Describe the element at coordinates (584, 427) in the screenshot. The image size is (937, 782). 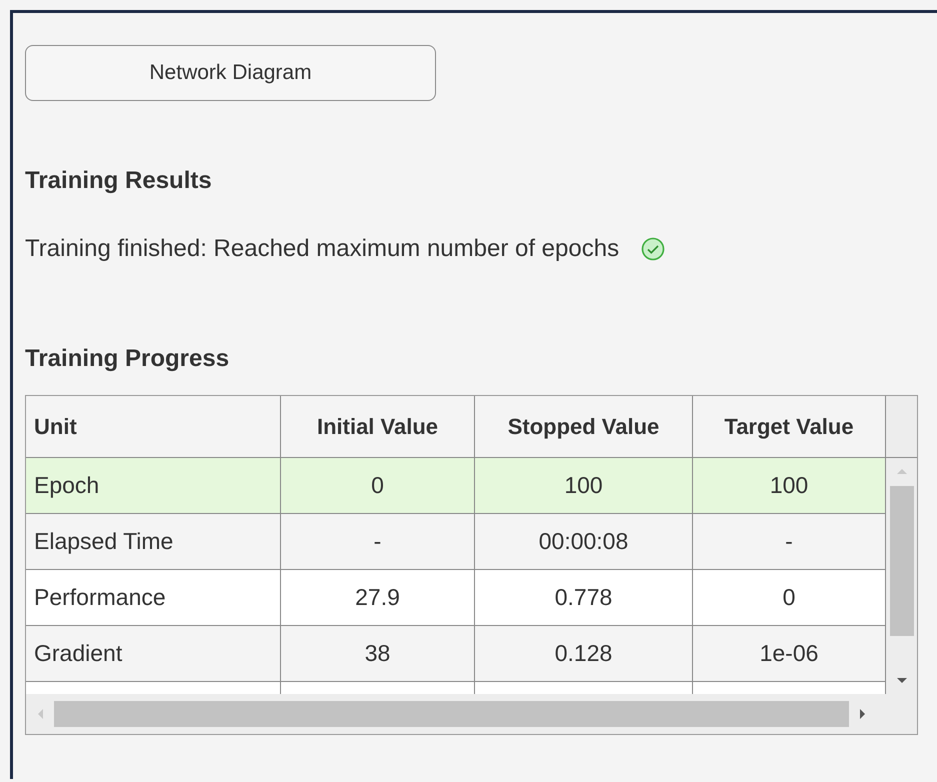
I see `column-header: Stopped Value` at that location.